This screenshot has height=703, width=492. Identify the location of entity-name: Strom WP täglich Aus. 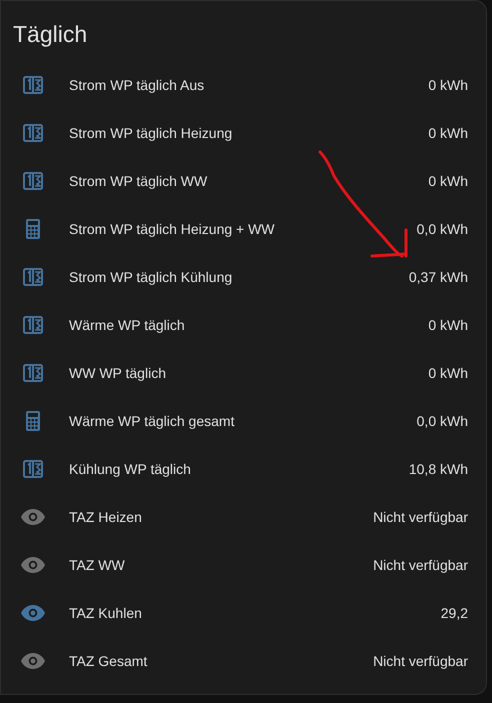
(137, 85).